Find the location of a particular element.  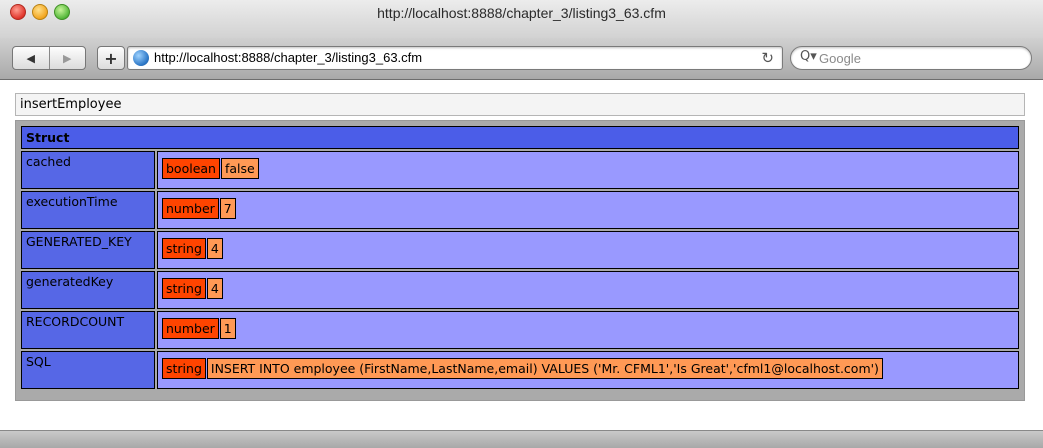

struct-row: executionTime number 7 is located at coordinates (520, 210).